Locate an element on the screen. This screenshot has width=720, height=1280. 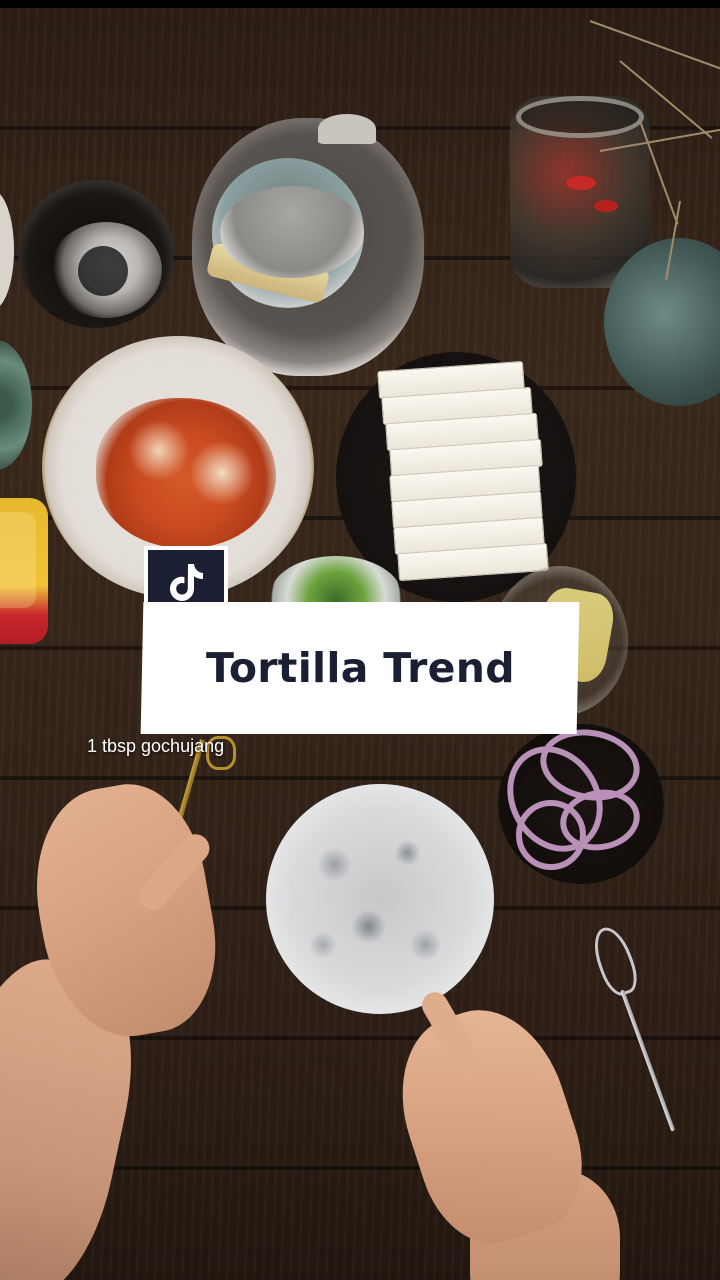
top-black-bar is located at coordinates (360, 4).